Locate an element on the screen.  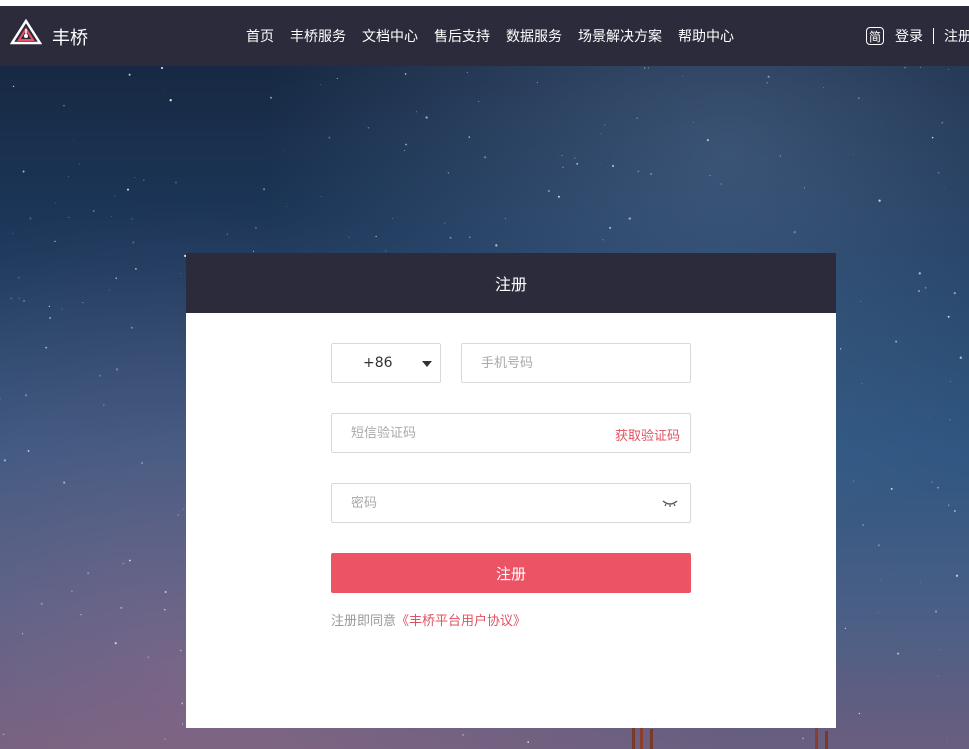
password-row is located at coordinates (511, 503).